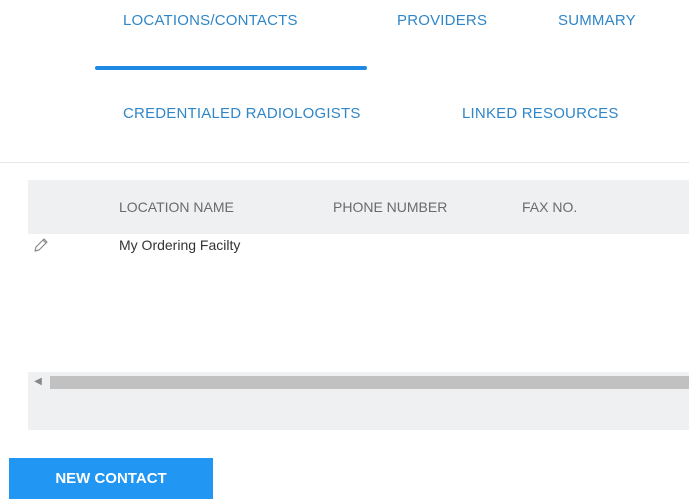 The image size is (689, 499). I want to click on tab-credentialed-radiologists: CREDENTIALED RADIOLOGISTS, so click(242, 113).